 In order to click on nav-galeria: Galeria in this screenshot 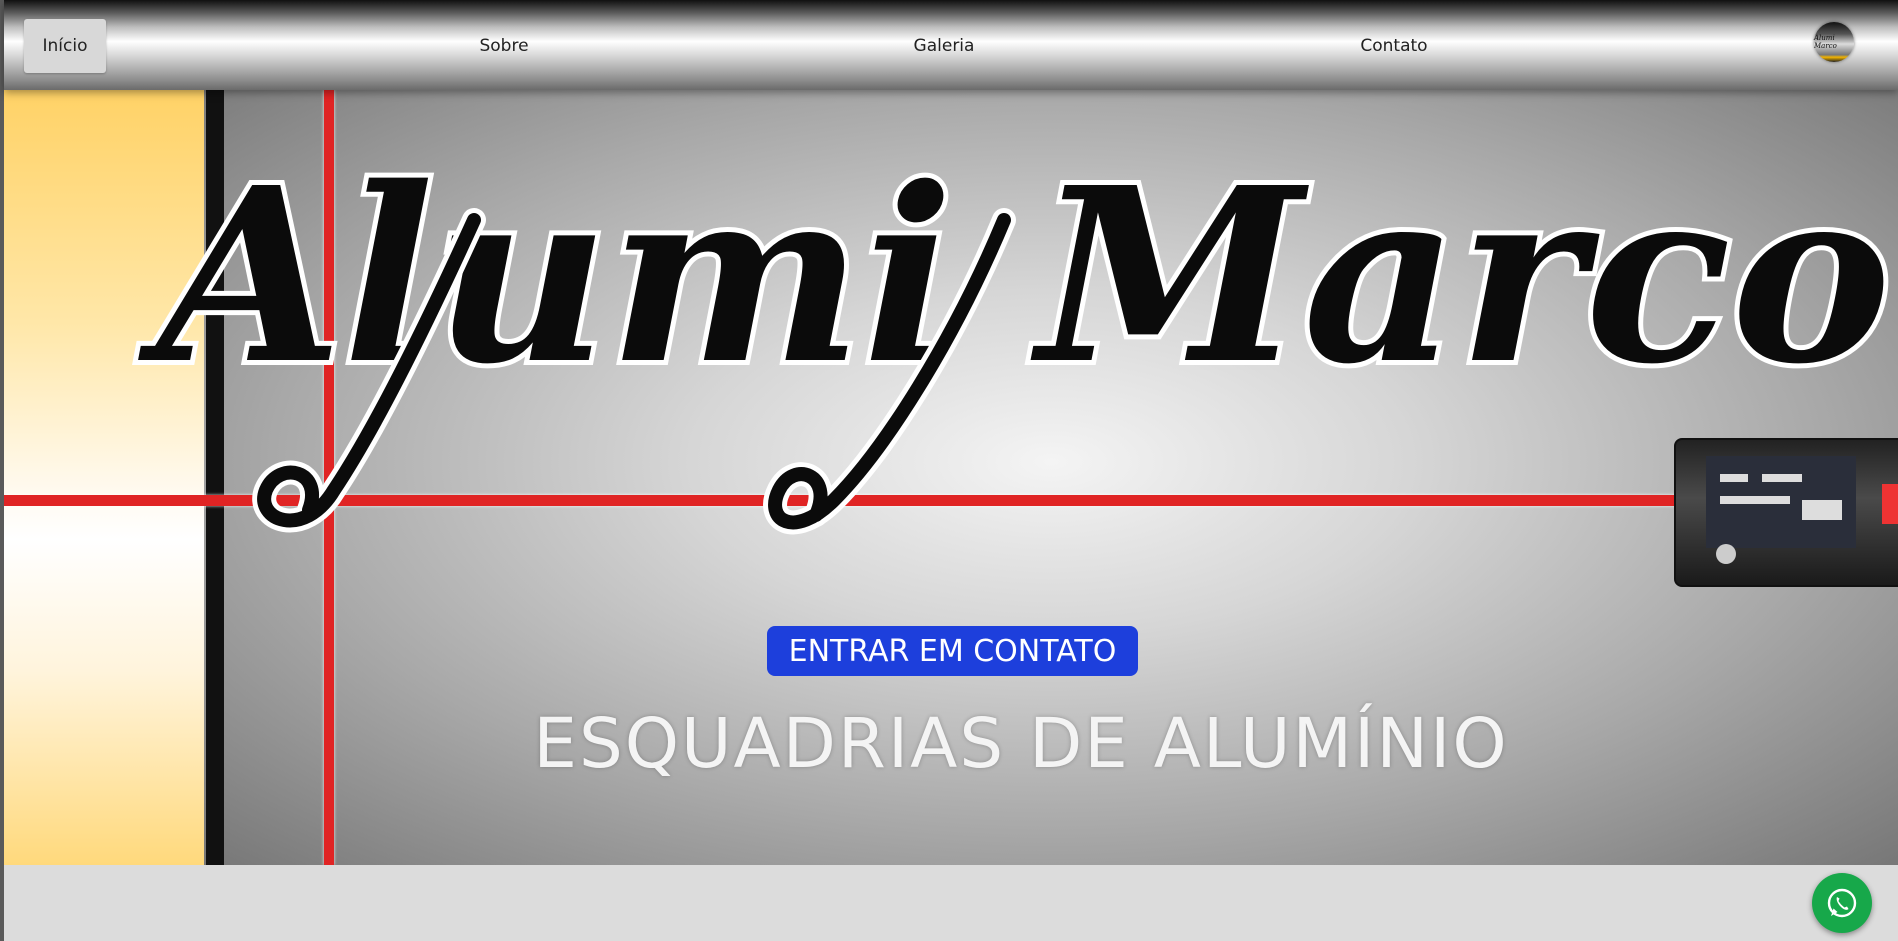, I will do `click(944, 46)`.